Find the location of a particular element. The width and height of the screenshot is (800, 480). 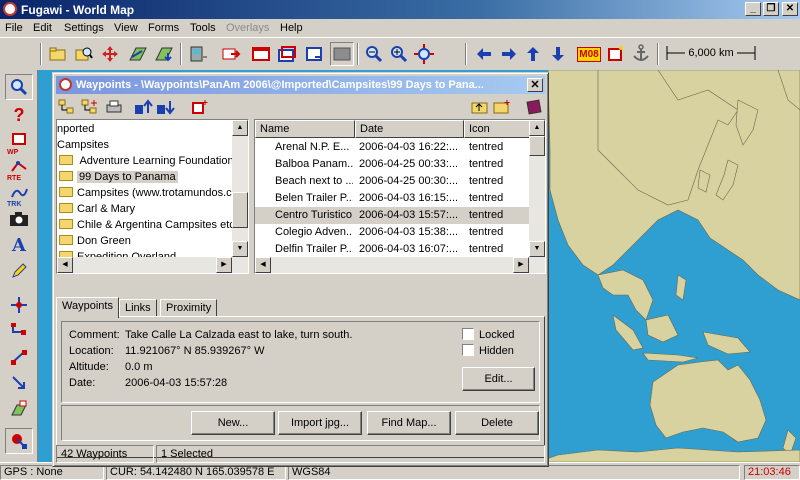

open-folder-icon is located at coordinates (58, 54).